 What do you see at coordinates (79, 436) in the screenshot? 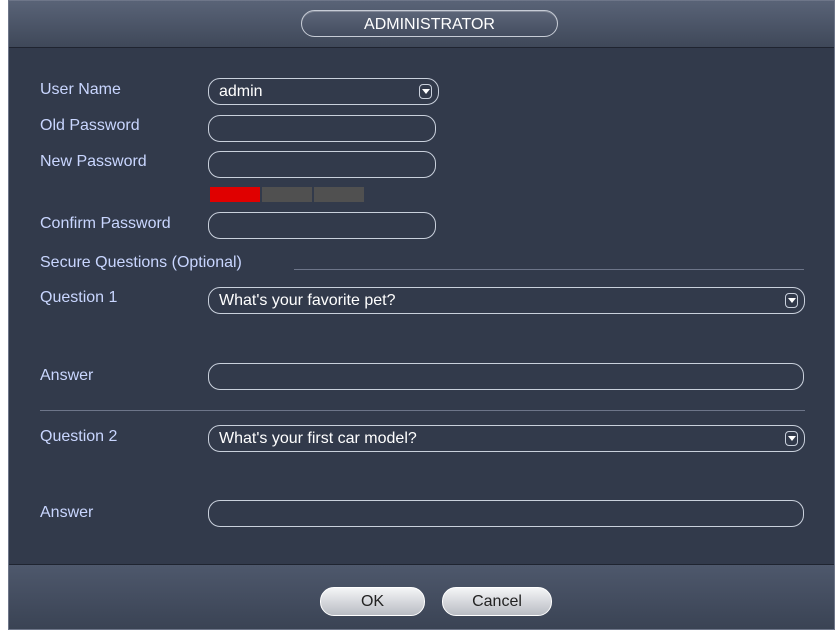
I see `question-2-label: Question 2` at bounding box center [79, 436].